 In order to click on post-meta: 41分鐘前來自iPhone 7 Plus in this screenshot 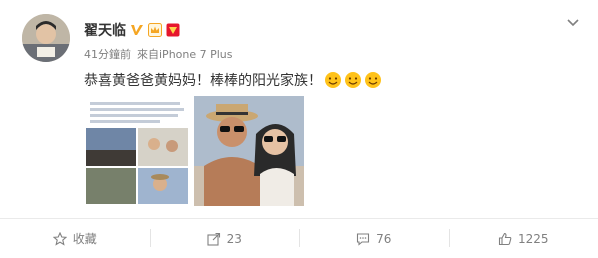, I will do `click(161, 54)`.